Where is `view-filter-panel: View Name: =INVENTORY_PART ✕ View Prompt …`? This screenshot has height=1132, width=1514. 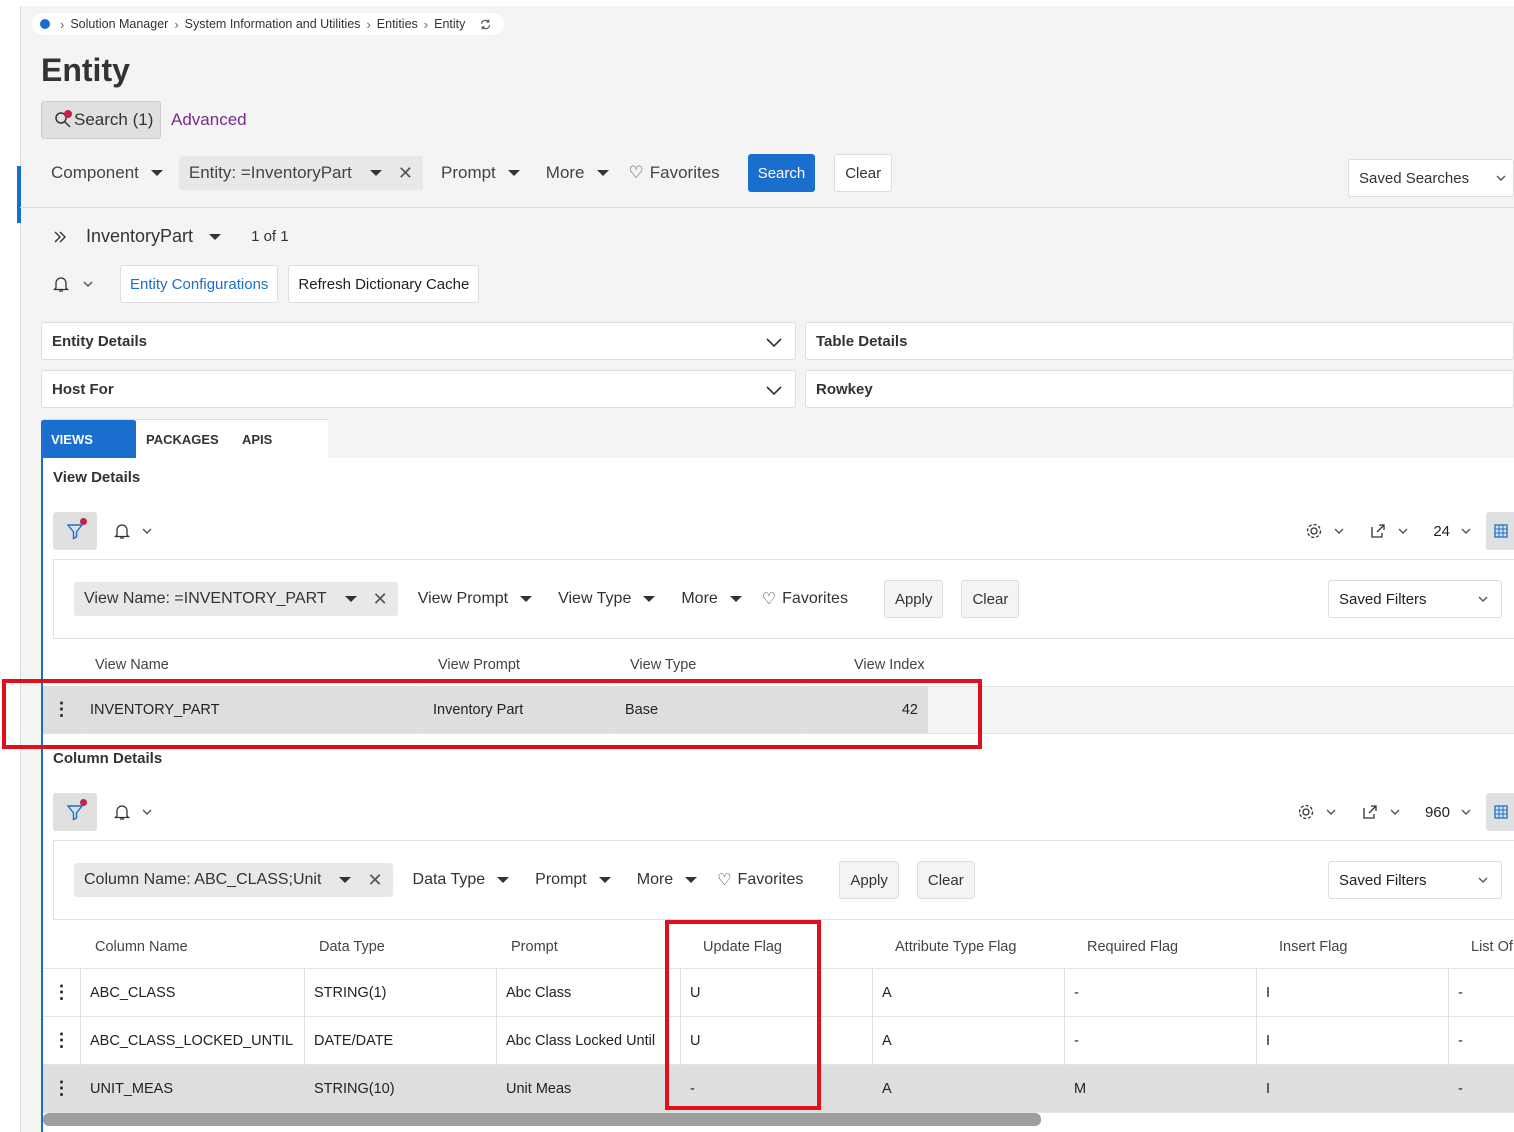 view-filter-panel: View Name: =INVENTORY_PART ✕ View Prompt … is located at coordinates (783, 599).